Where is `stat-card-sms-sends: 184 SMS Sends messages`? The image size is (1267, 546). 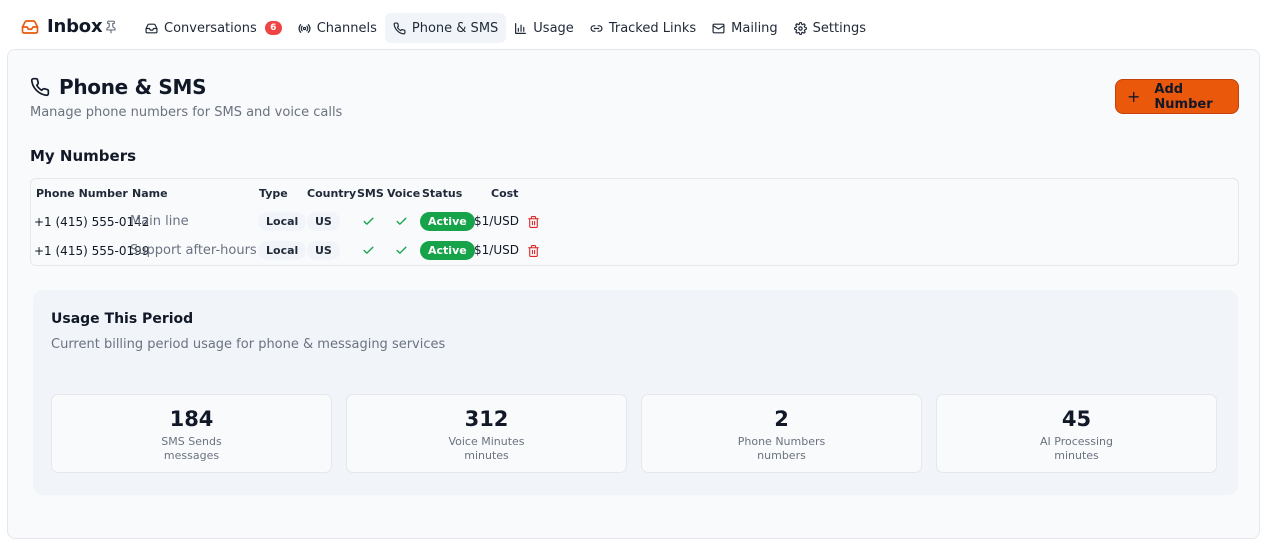
stat-card-sms-sends: 184 SMS Sends messages is located at coordinates (191, 433).